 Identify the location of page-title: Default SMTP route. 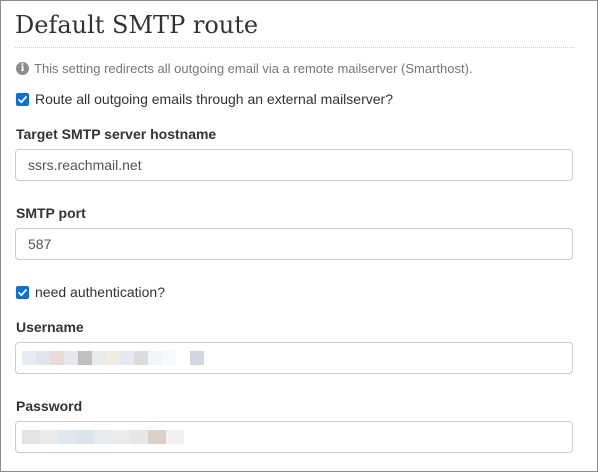
(137, 25).